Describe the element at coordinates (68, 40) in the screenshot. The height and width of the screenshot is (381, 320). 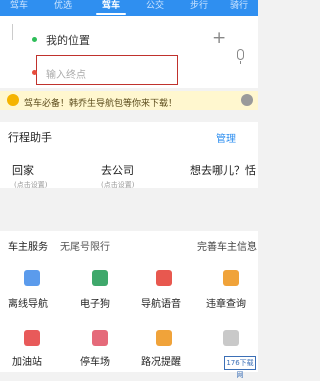
I see `start-location-field: 我的位置` at that location.